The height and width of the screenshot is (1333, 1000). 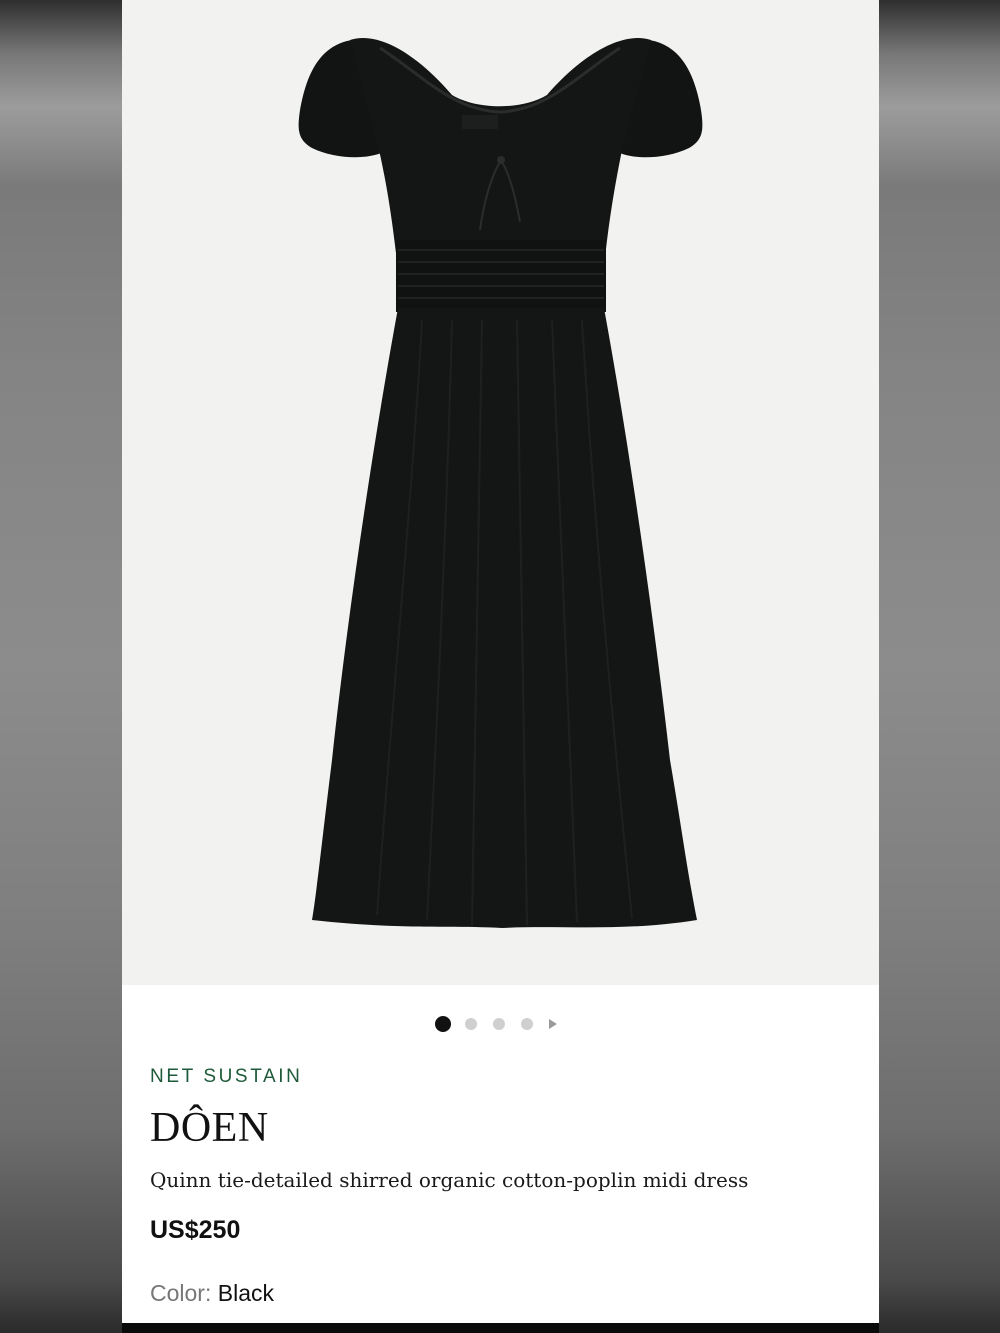 I want to click on color-value: Black, so click(x=245, y=1293).